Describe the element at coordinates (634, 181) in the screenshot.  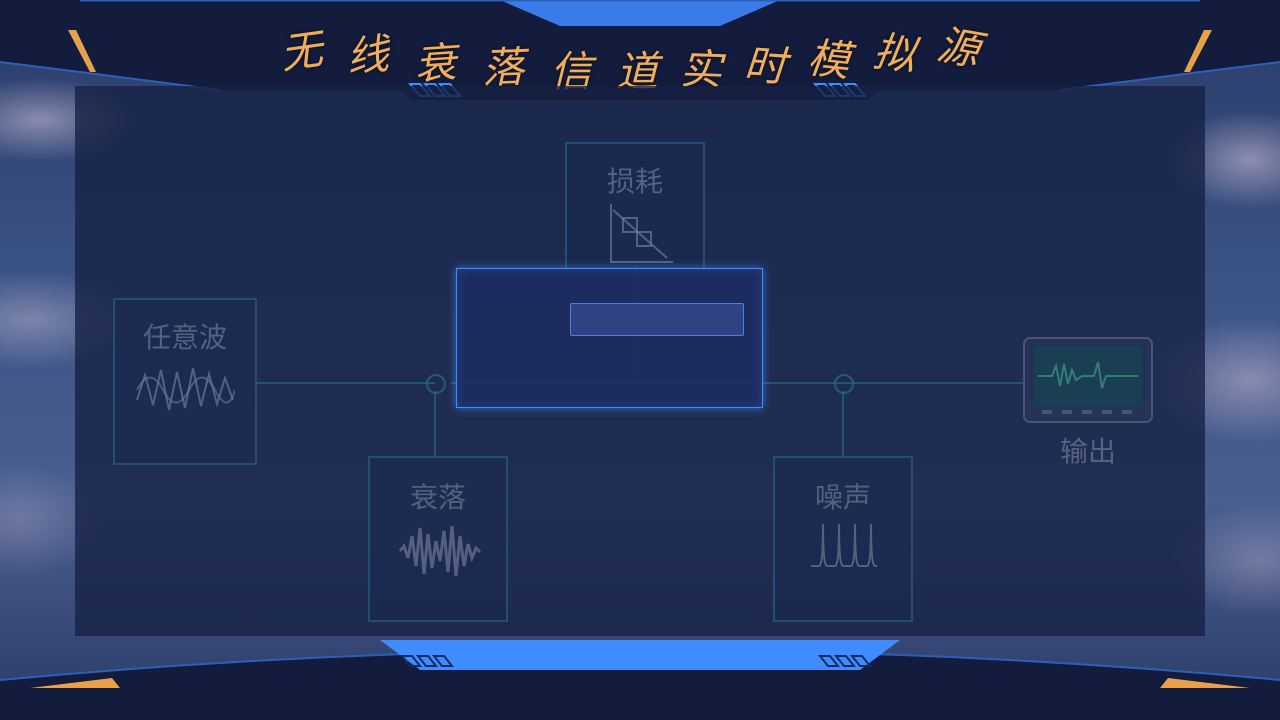
I see `block-label: 损耗` at that location.